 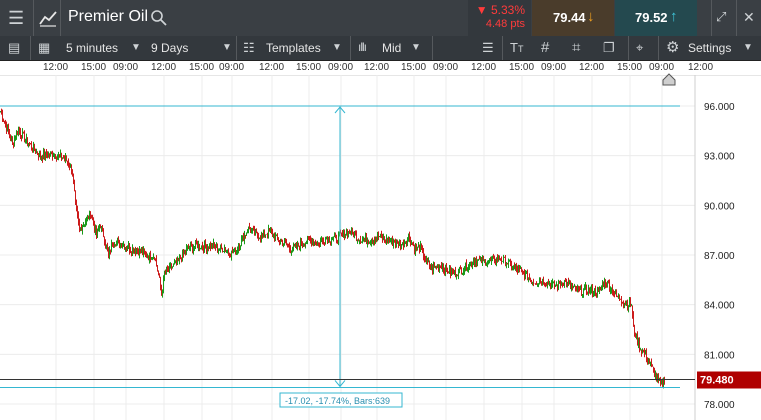 I want to click on current-price-label: 79.480, so click(x=717, y=380).